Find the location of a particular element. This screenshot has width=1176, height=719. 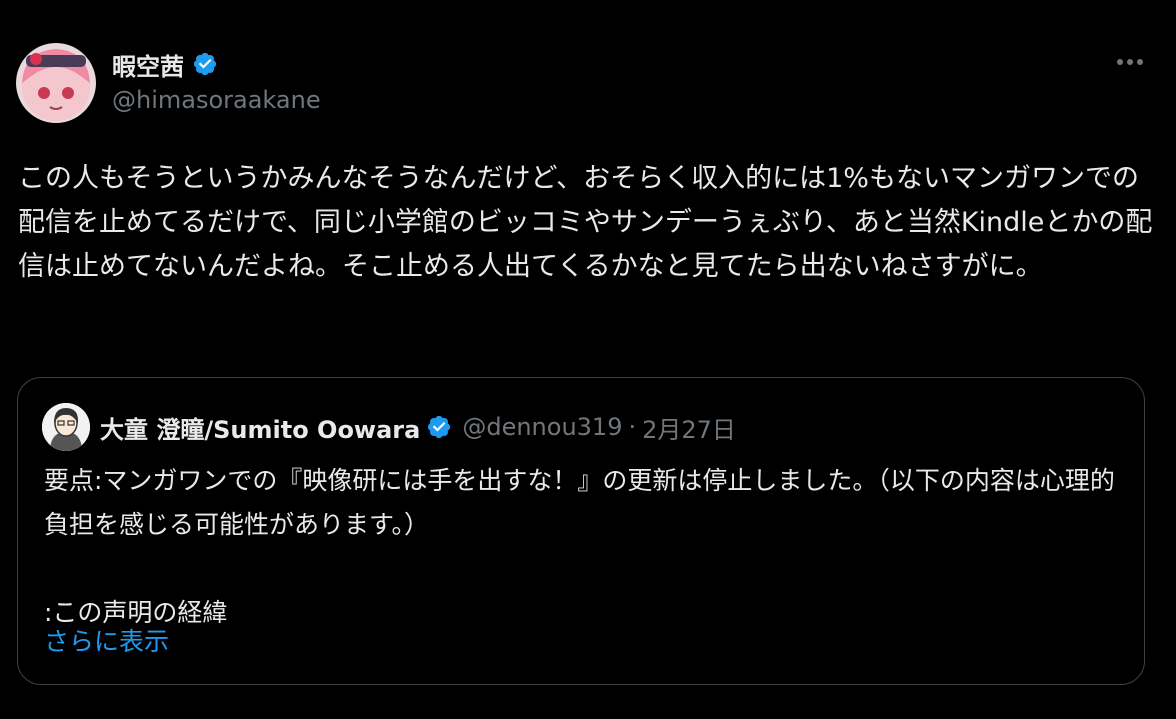

quoted-display-name: 大童 澄瞳/Sumito Oowara is located at coordinates (260, 427).